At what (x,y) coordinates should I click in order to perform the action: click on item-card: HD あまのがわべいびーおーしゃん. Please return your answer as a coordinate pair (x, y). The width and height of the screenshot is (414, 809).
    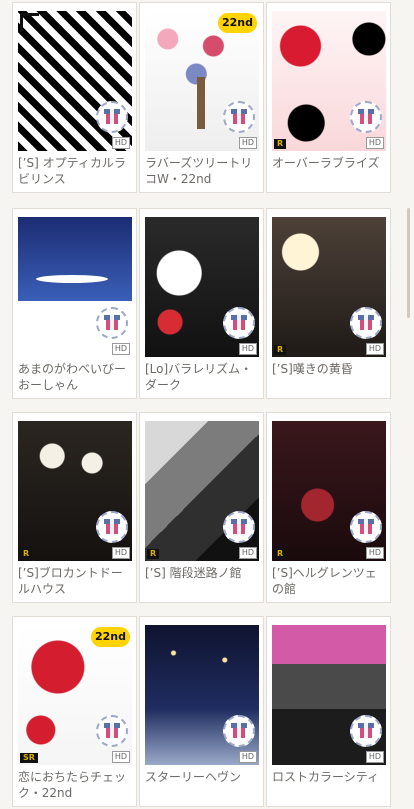
    Looking at the image, I should click on (74, 303).